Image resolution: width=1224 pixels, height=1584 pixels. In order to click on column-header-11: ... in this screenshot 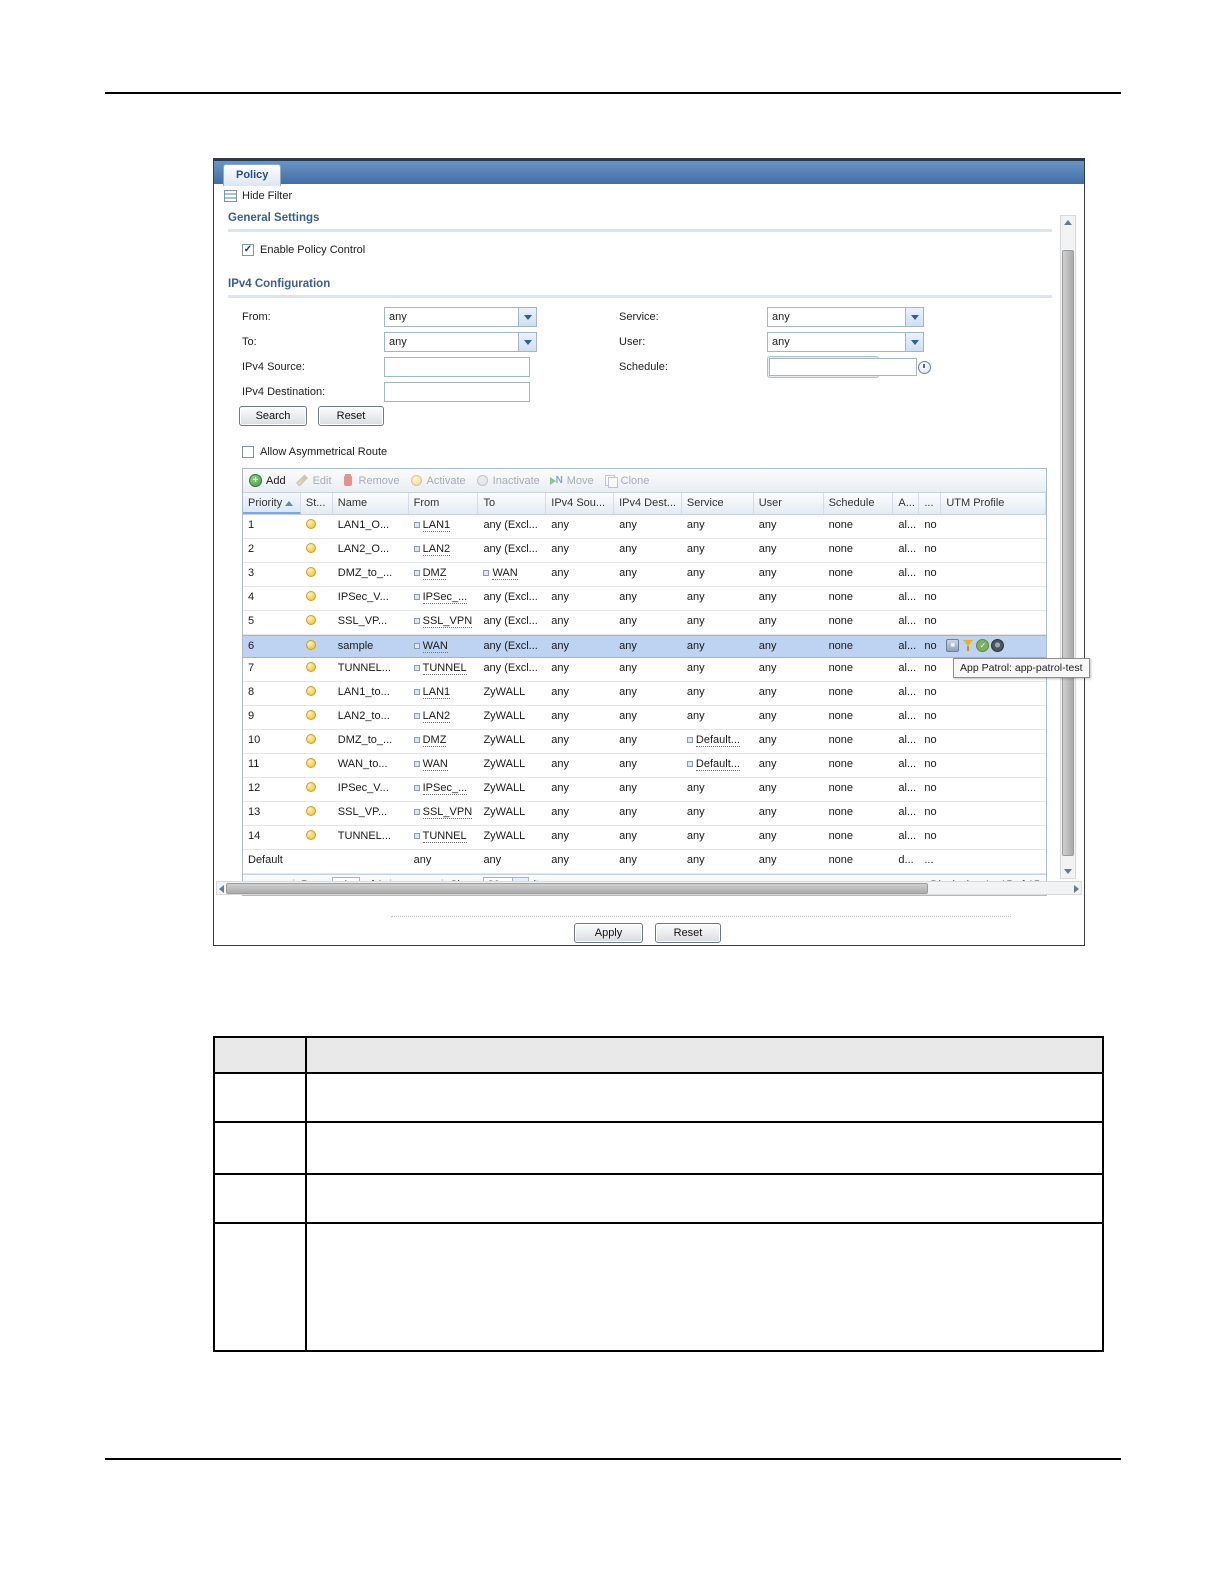, I will do `click(930, 503)`.